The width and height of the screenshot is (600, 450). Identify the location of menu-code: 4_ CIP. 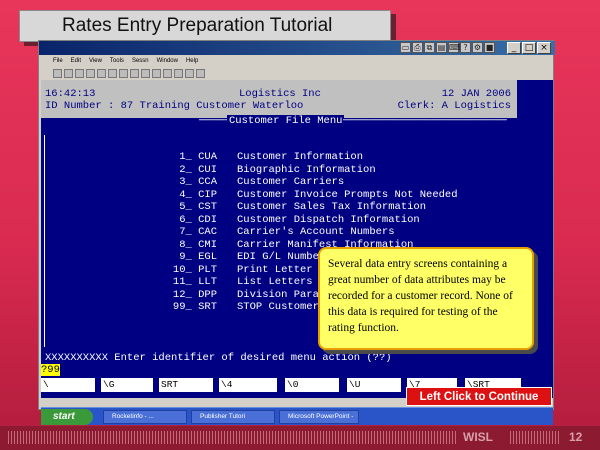
(182, 195).